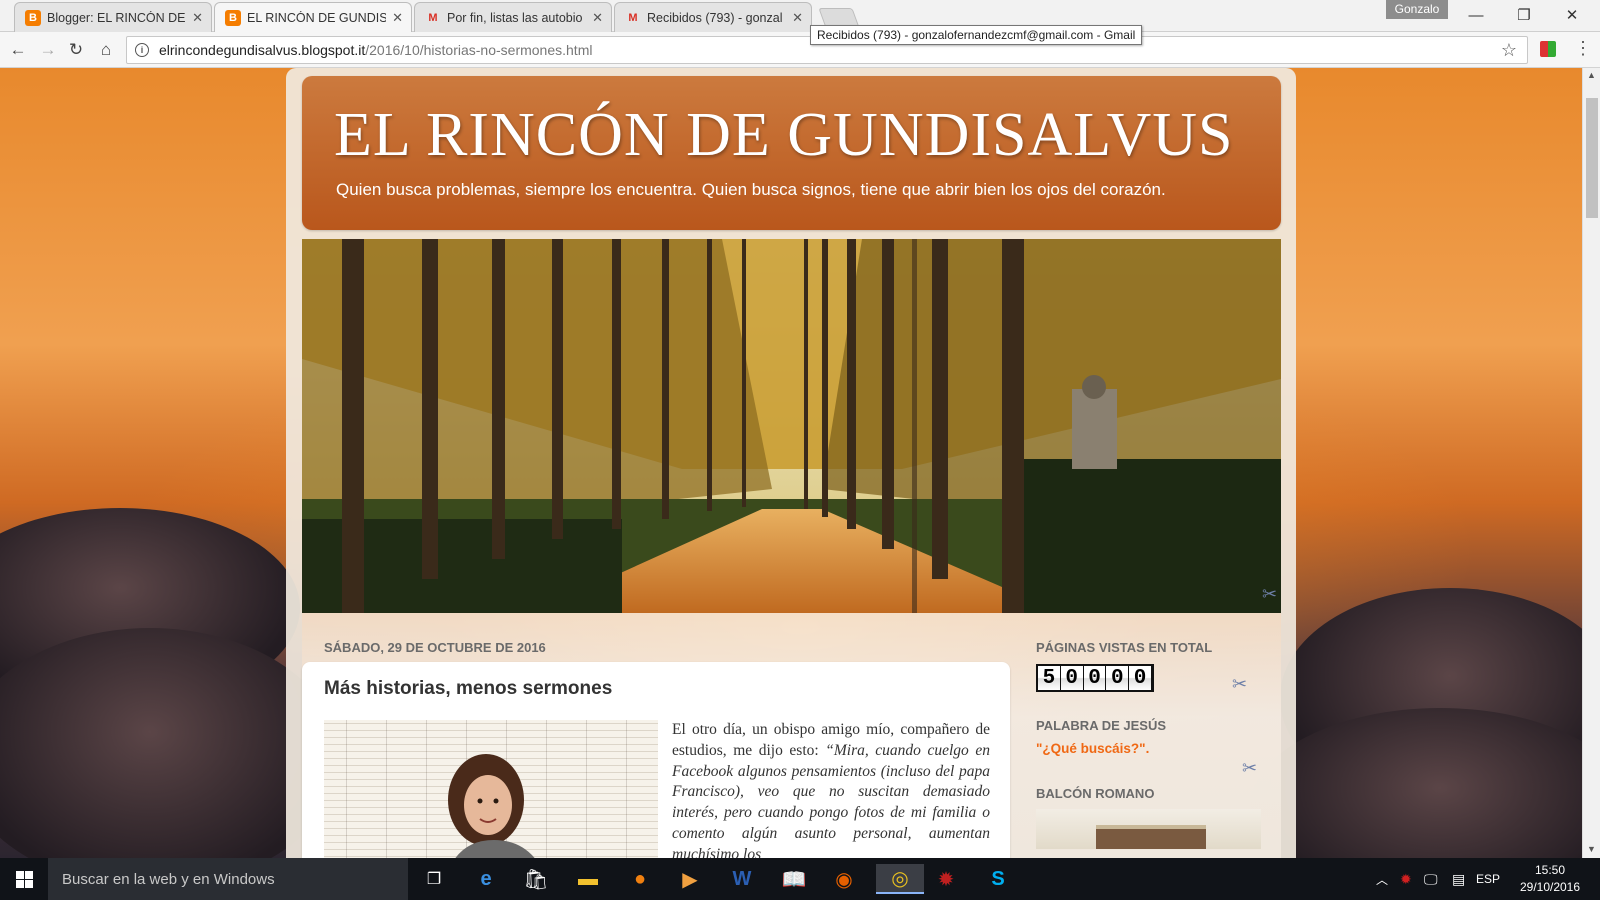 This screenshot has width=1600, height=900. I want to click on tab-title: Por fin, listas las autobio, so click(515, 17).